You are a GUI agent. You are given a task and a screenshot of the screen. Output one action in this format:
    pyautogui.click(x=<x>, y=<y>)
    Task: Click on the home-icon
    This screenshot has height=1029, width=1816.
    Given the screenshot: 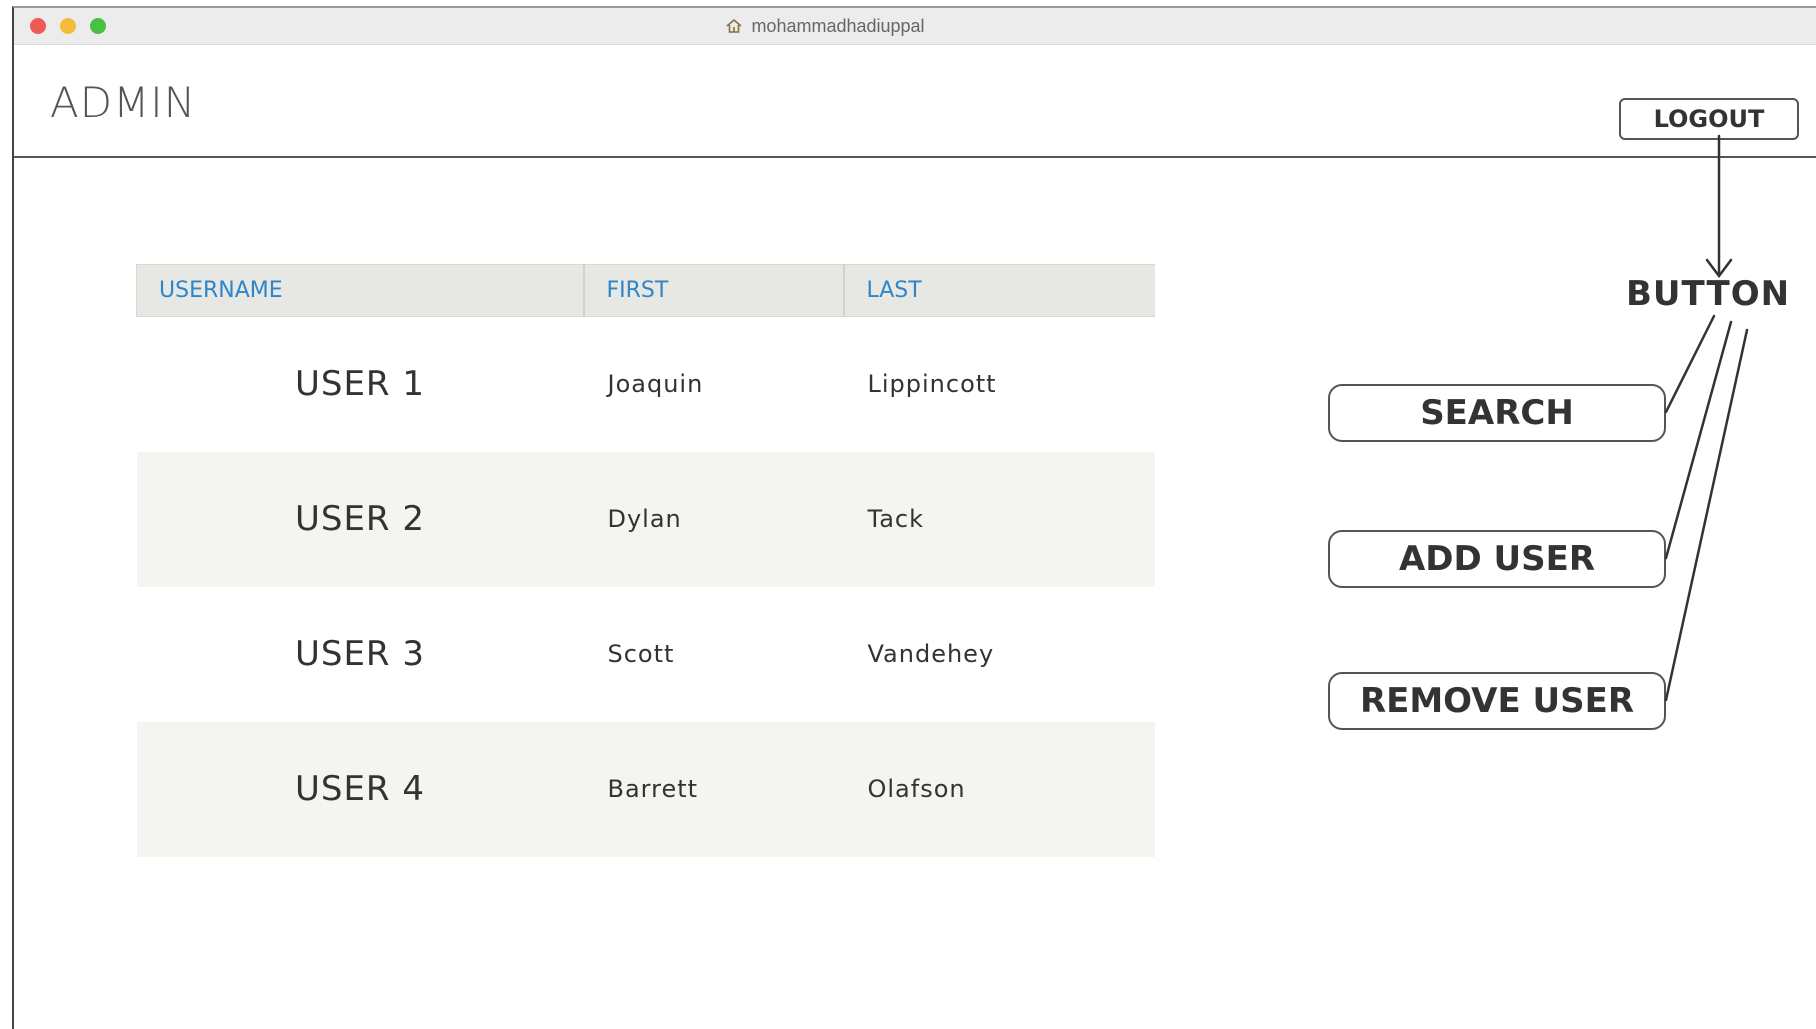 What is the action you would take?
    pyautogui.click(x=734, y=25)
    